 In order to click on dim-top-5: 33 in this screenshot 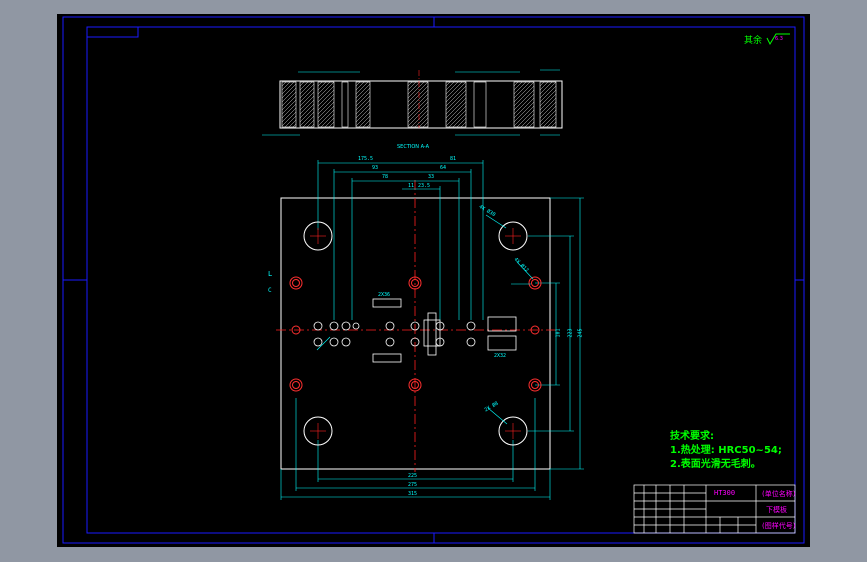, I will do `click(431, 177)`.